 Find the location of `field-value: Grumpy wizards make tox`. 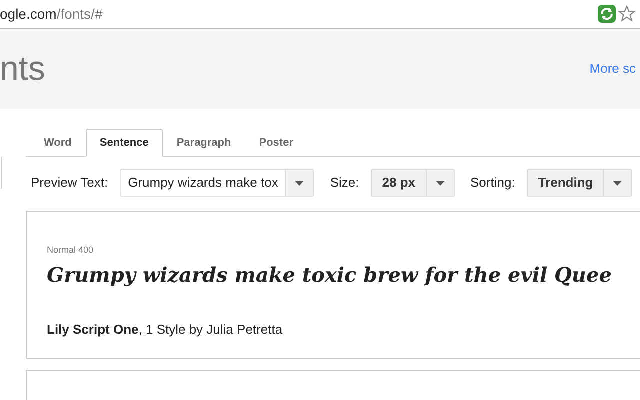

field-value: Grumpy wizards make tox is located at coordinates (203, 183).